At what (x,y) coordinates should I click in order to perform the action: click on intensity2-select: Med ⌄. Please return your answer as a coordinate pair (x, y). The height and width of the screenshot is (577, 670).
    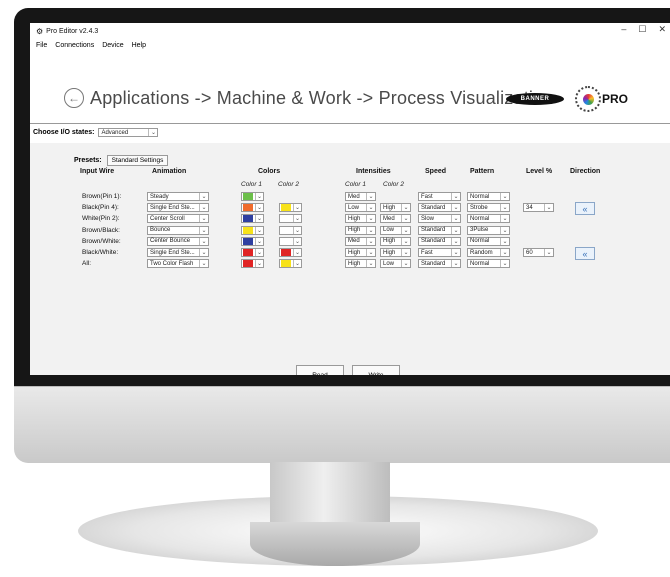
    Looking at the image, I should click on (395, 219).